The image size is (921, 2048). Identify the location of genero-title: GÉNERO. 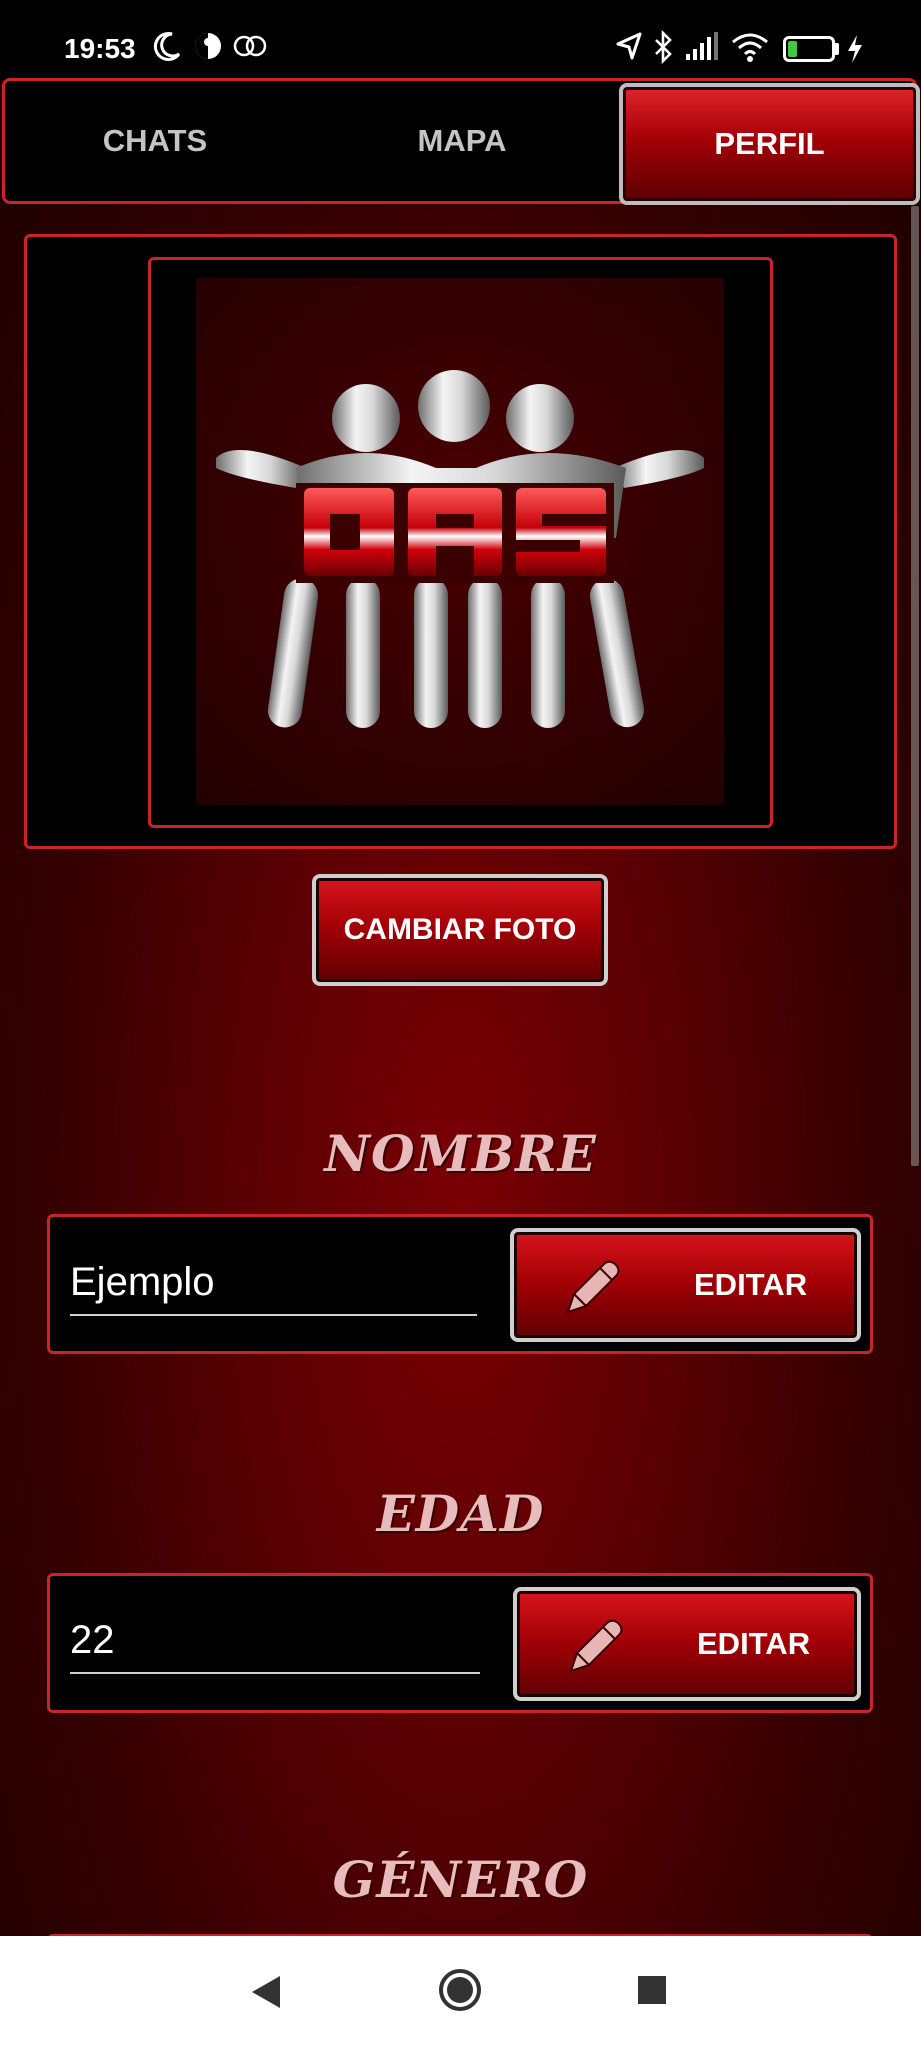
(460, 1879).